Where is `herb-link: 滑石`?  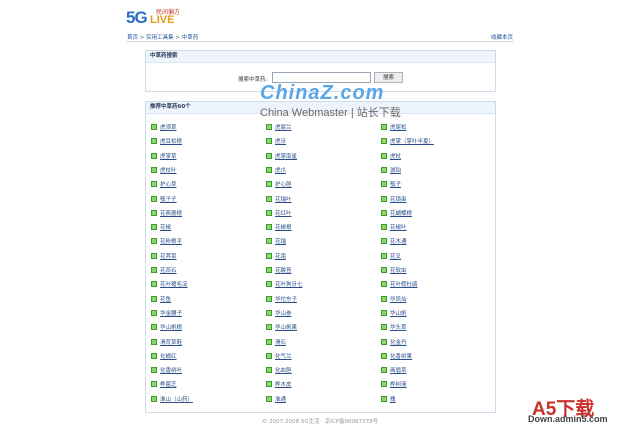
herb-link: 滑石 is located at coordinates (276, 342).